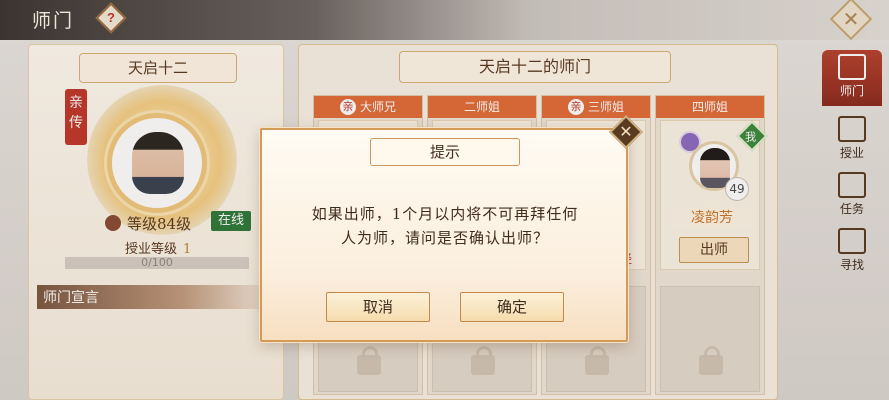 This screenshot has height=400, width=889. Describe the element at coordinates (445, 214) in the screenshot. I see `dialog-message-line-1: 如果出师，1个月以内将不可再拜任何` at that location.